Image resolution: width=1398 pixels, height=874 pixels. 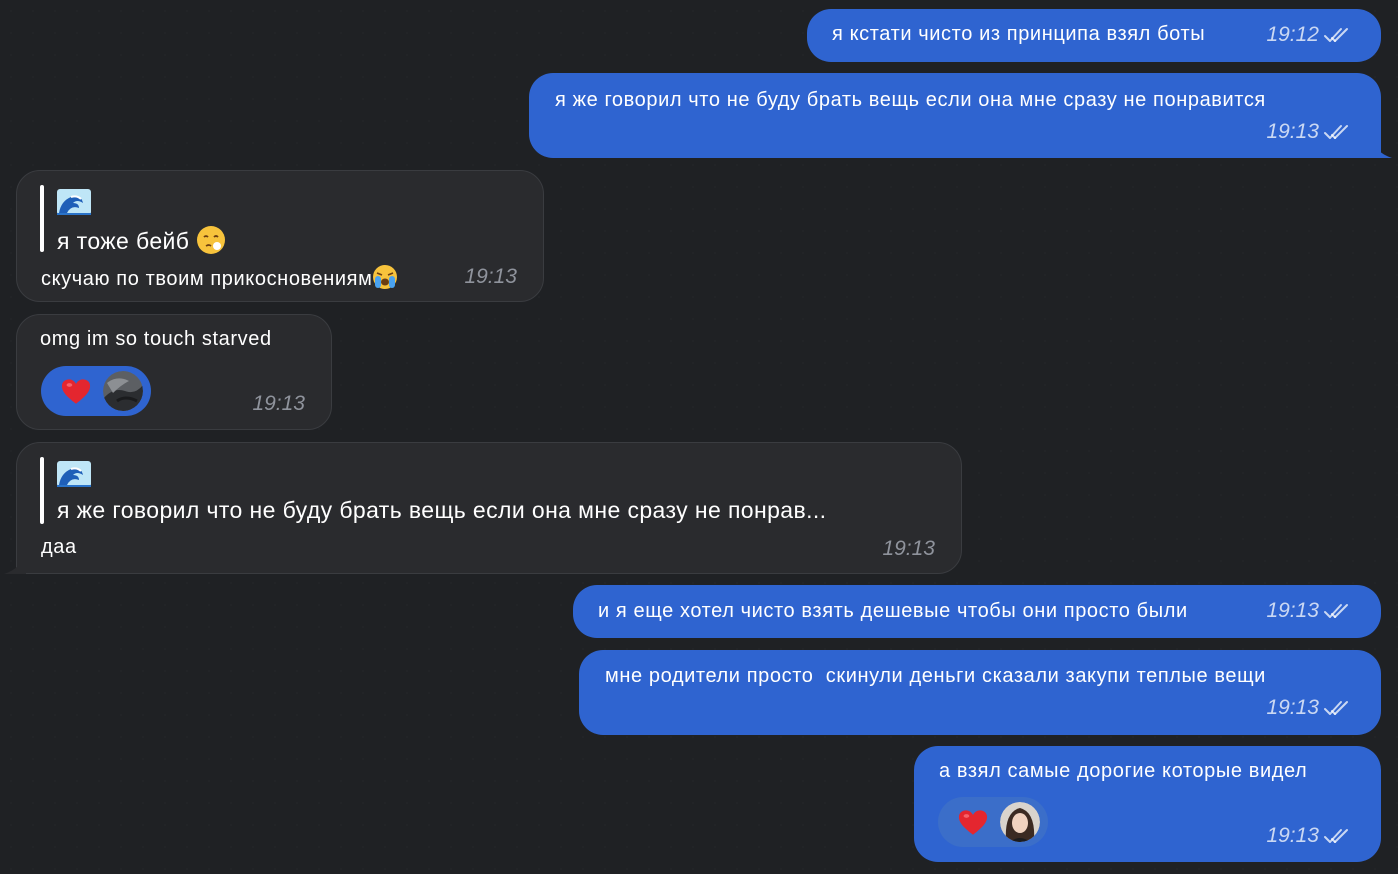 What do you see at coordinates (1147, 804) in the screenshot?
I see `message-outgoing: а взял самые дорогие которые видел 19:13` at bounding box center [1147, 804].